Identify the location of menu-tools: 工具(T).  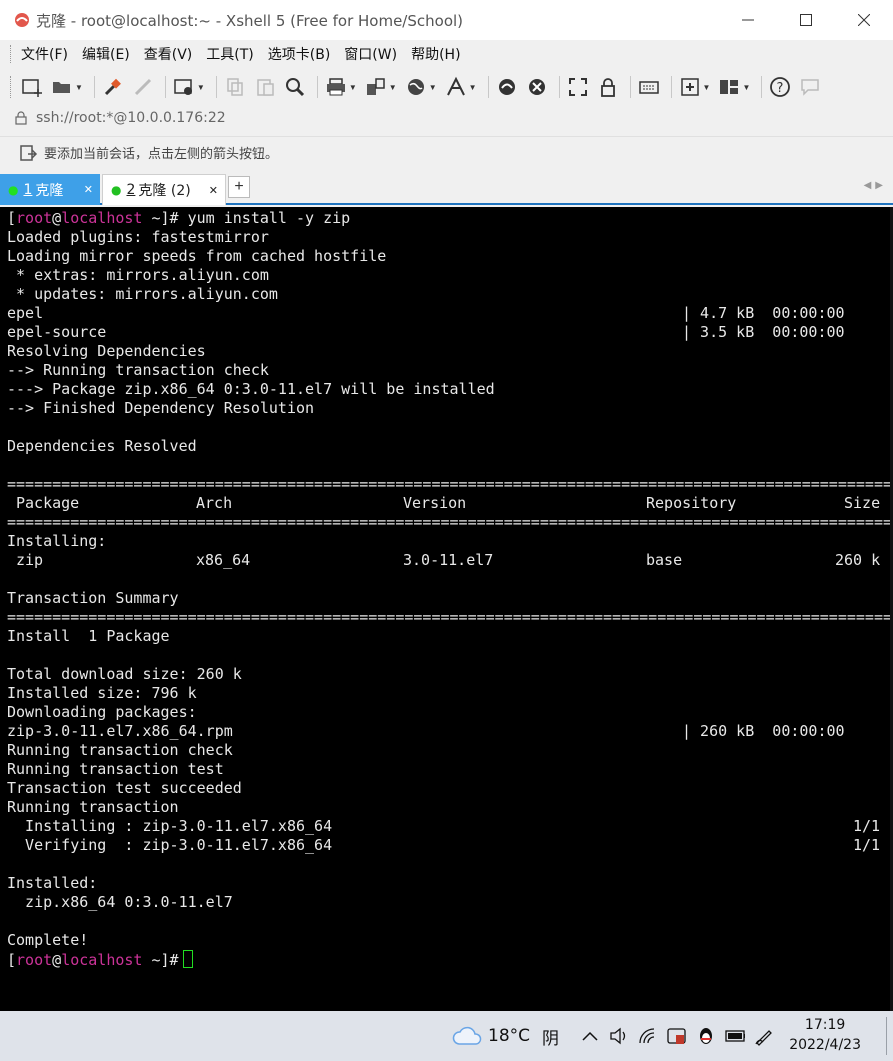
(229, 54).